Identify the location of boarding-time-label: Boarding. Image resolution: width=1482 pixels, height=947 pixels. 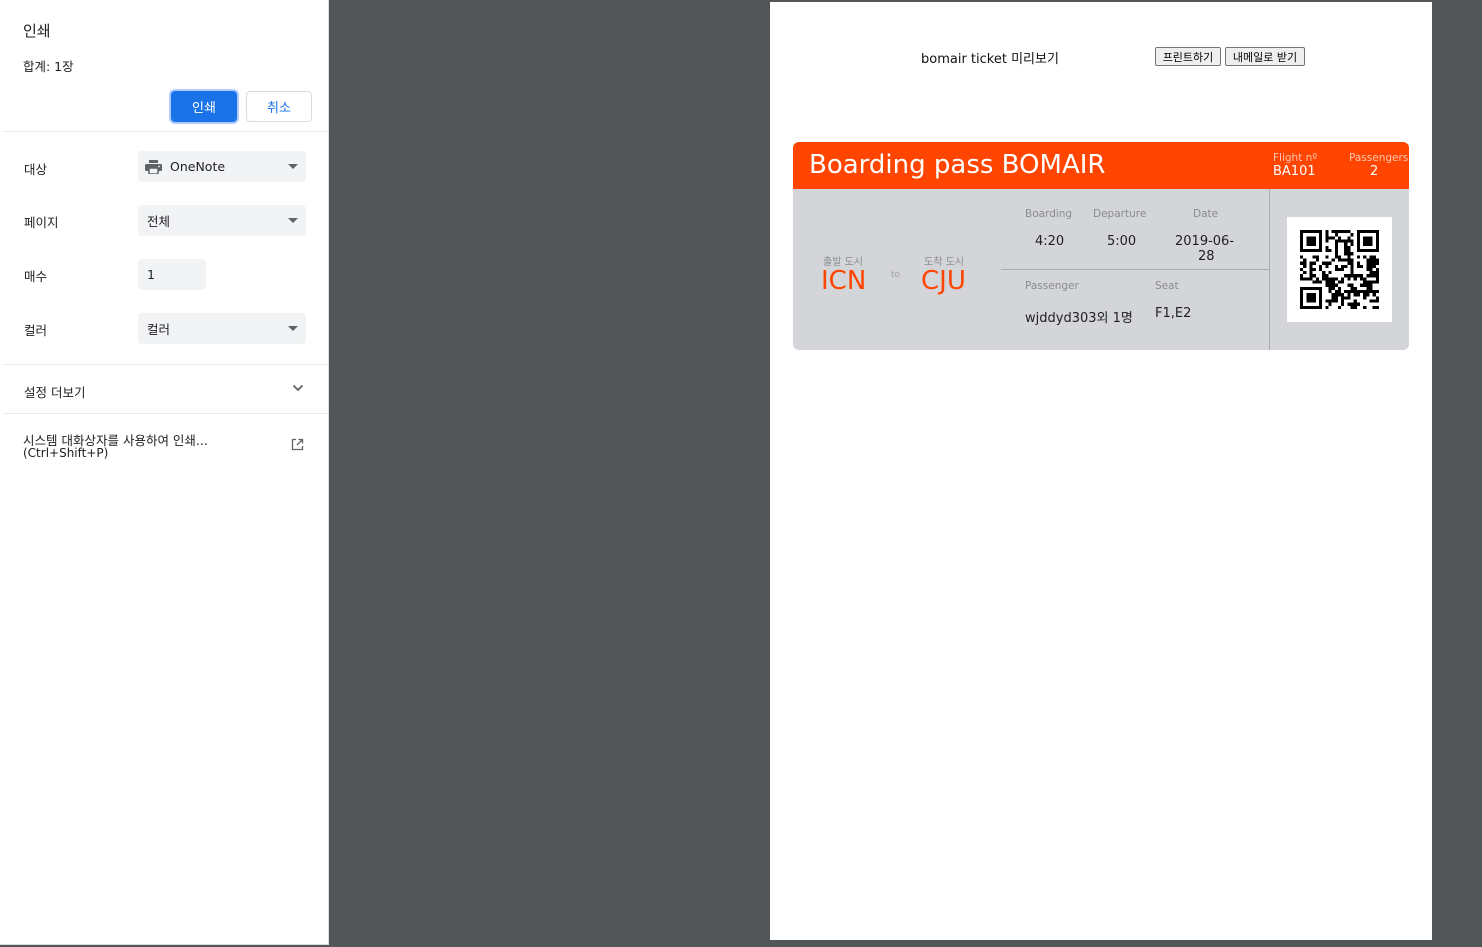
(1049, 214).